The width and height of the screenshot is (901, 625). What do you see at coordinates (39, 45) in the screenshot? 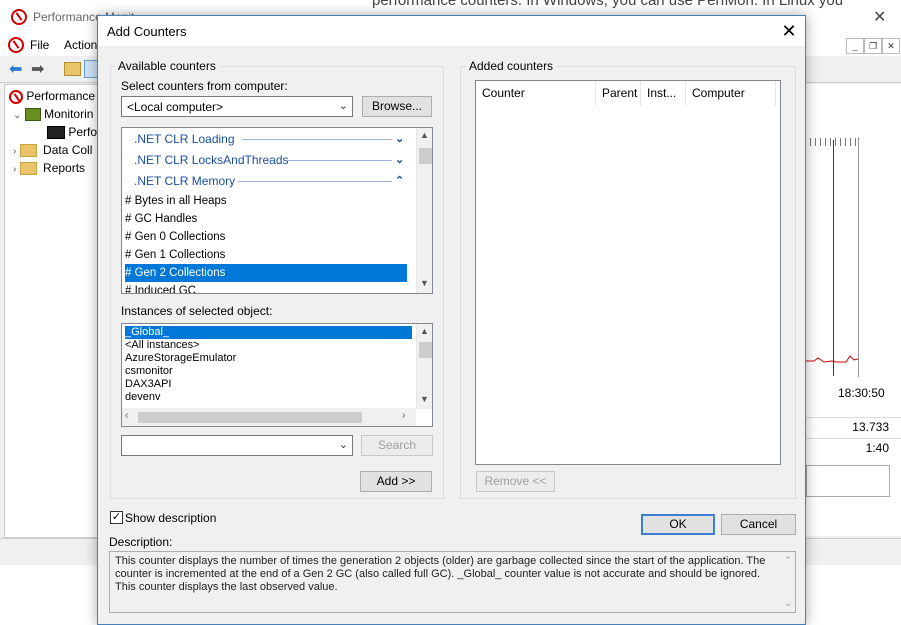
I see `menu-file: File` at bounding box center [39, 45].